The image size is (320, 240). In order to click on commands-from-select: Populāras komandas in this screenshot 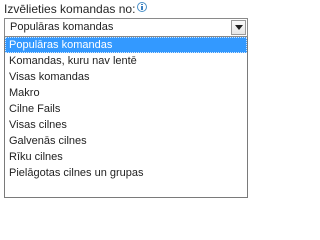, I will do `click(126, 27)`.